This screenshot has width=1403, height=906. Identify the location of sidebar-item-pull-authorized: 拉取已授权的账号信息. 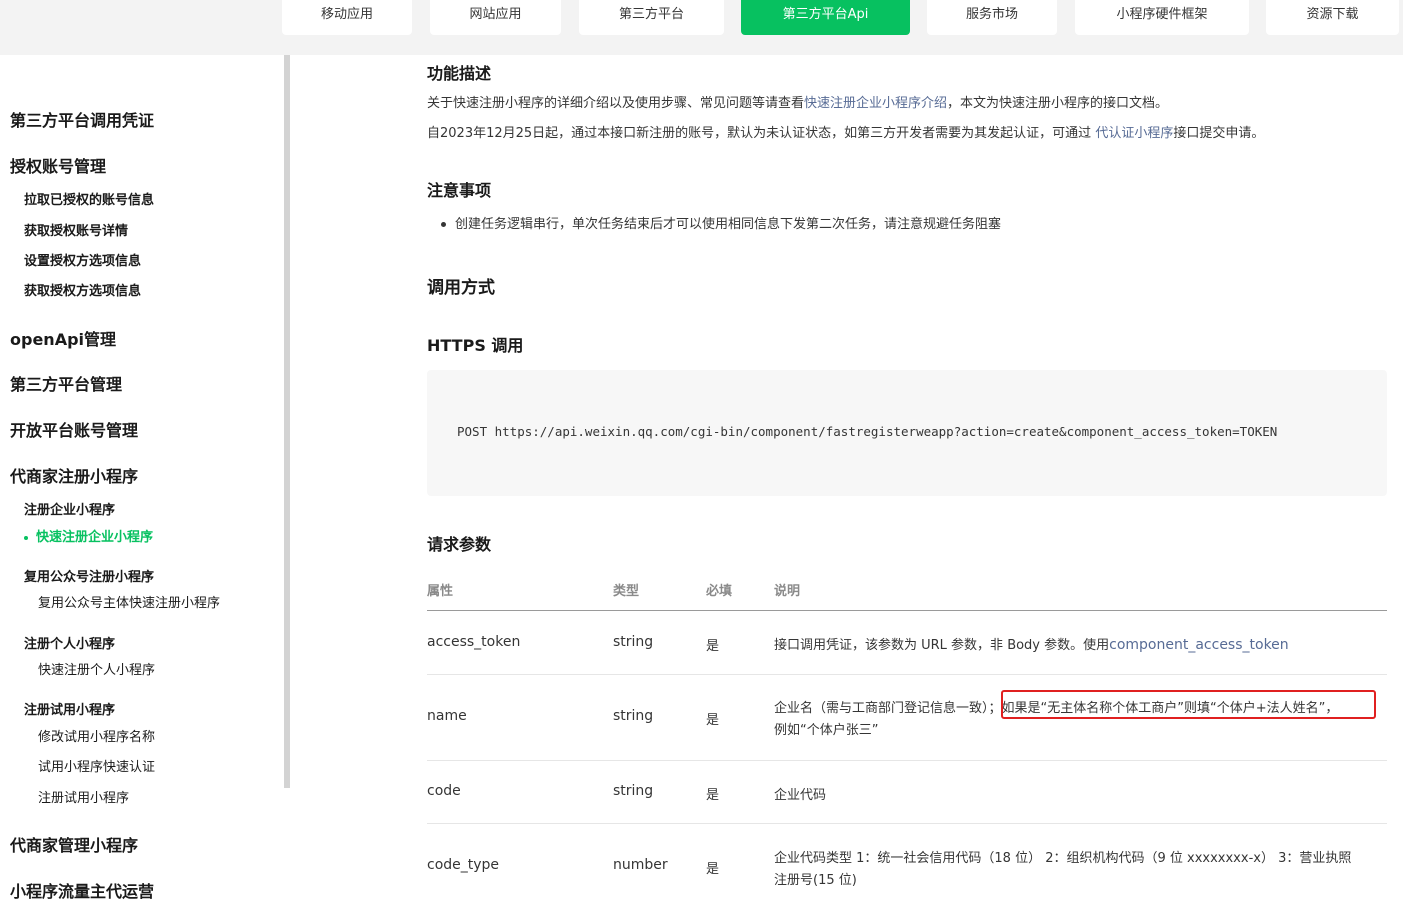
(89, 198).